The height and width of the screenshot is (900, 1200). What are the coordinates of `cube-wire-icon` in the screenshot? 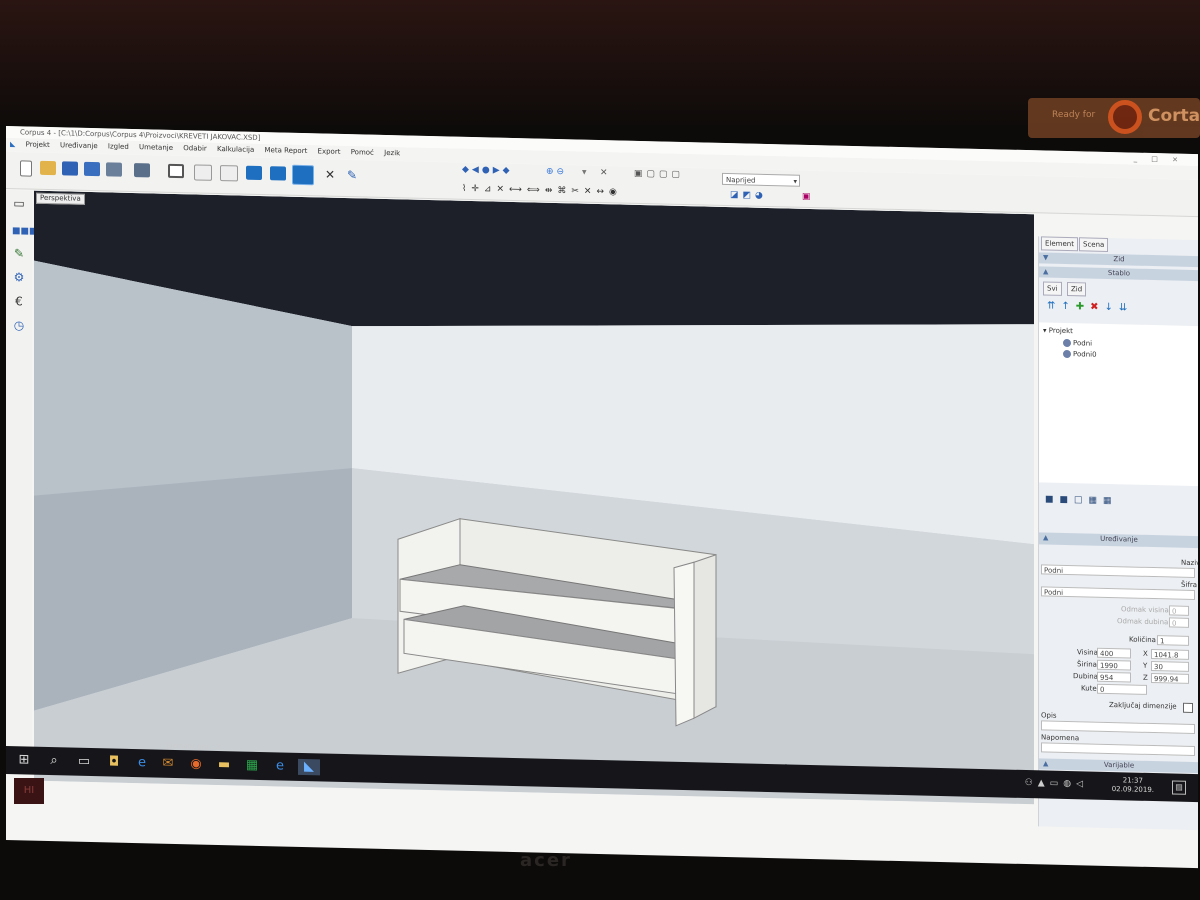 It's located at (229, 173).